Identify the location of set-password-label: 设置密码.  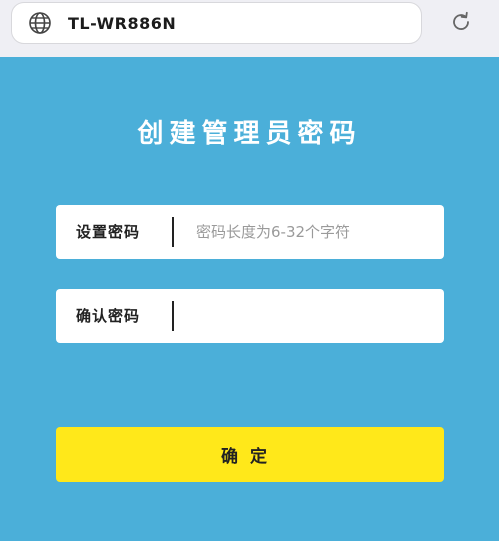
(108, 232).